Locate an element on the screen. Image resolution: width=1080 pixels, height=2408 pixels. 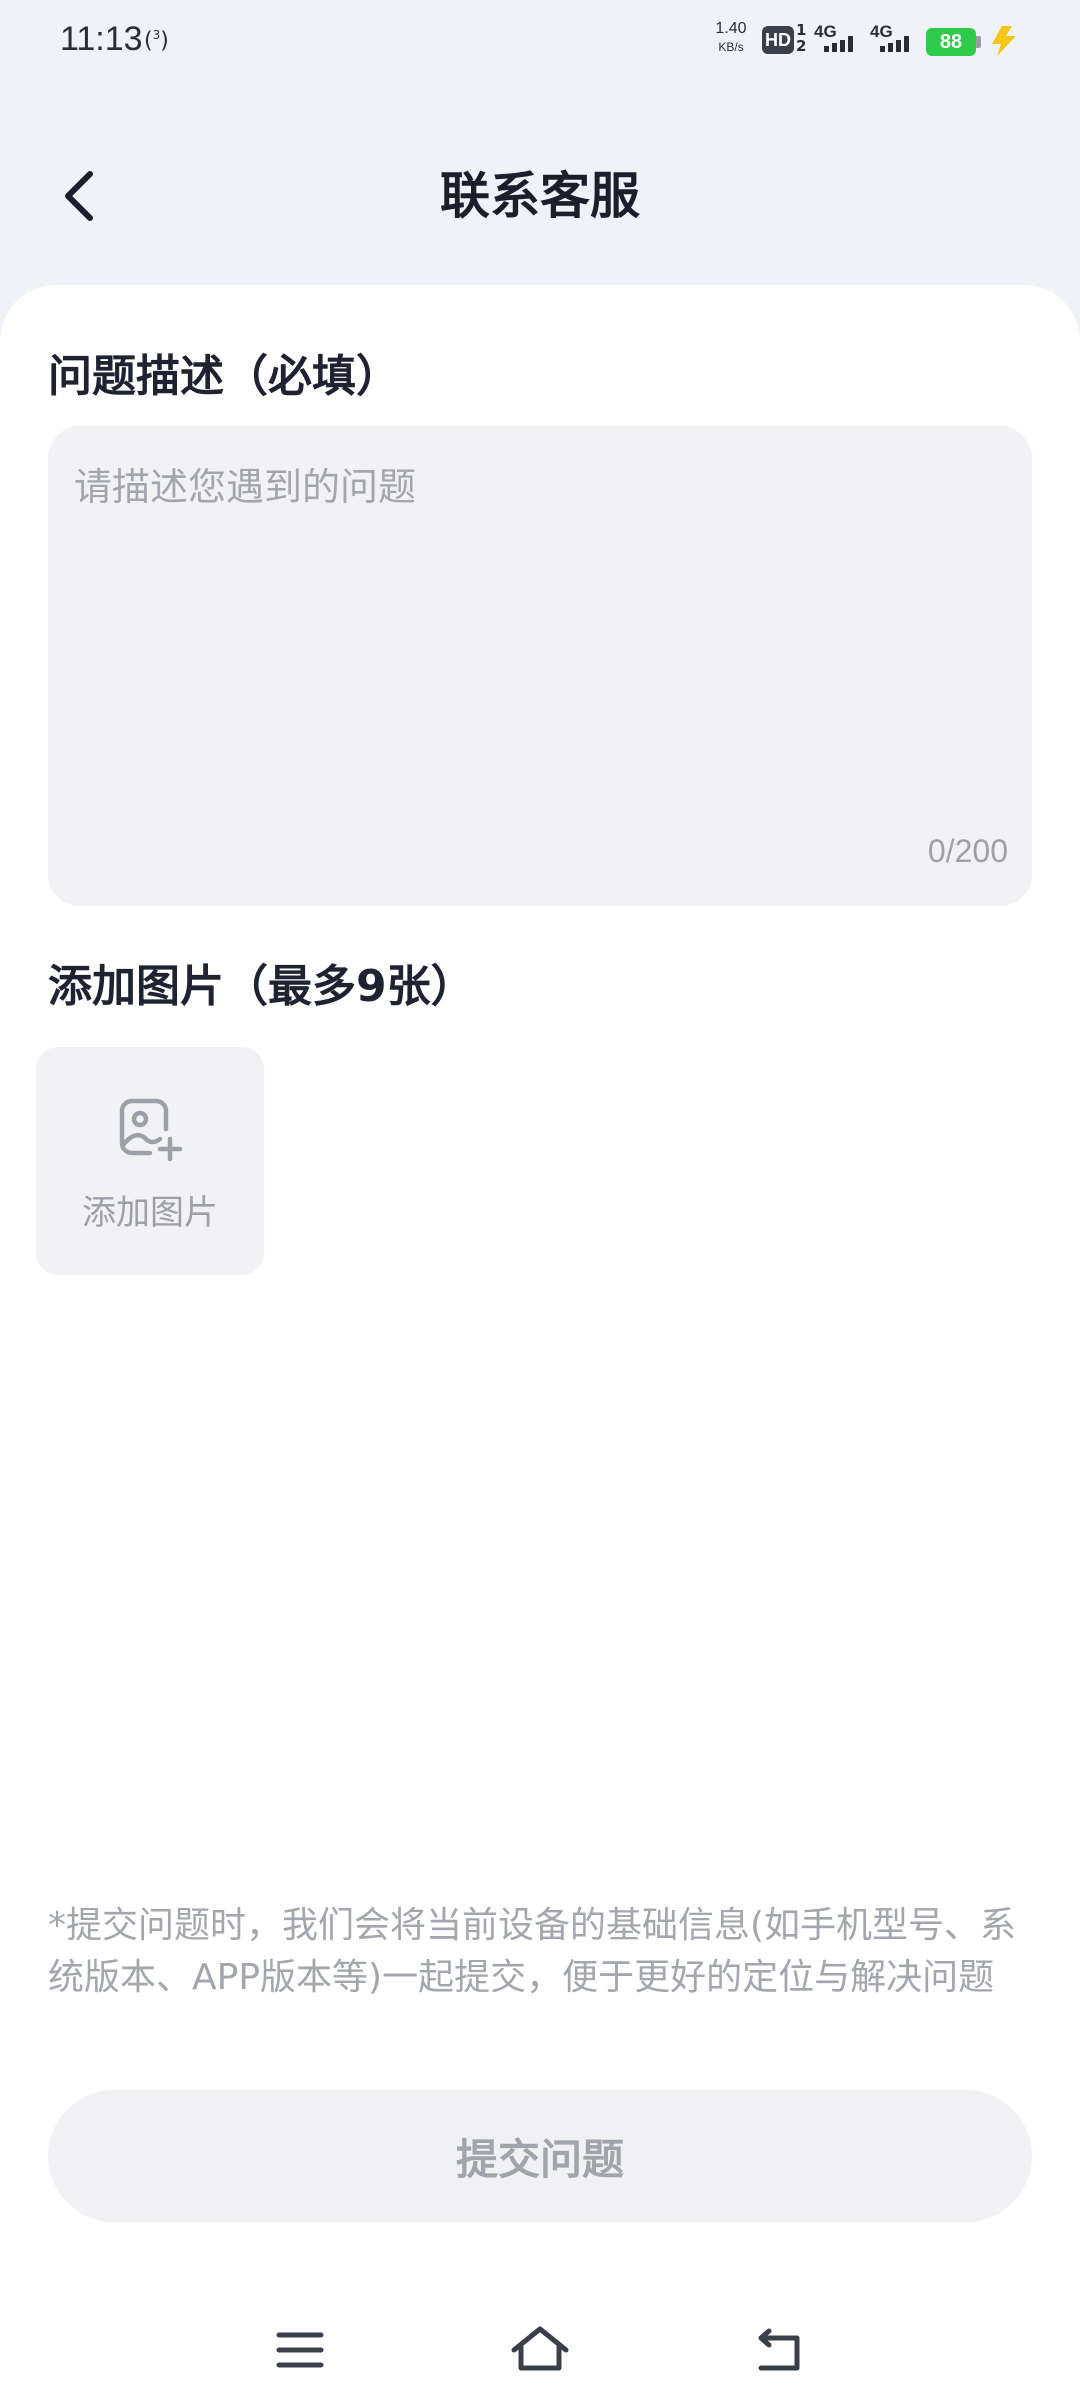
hotspot-icon: (3) is located at coordinates (156, 41).